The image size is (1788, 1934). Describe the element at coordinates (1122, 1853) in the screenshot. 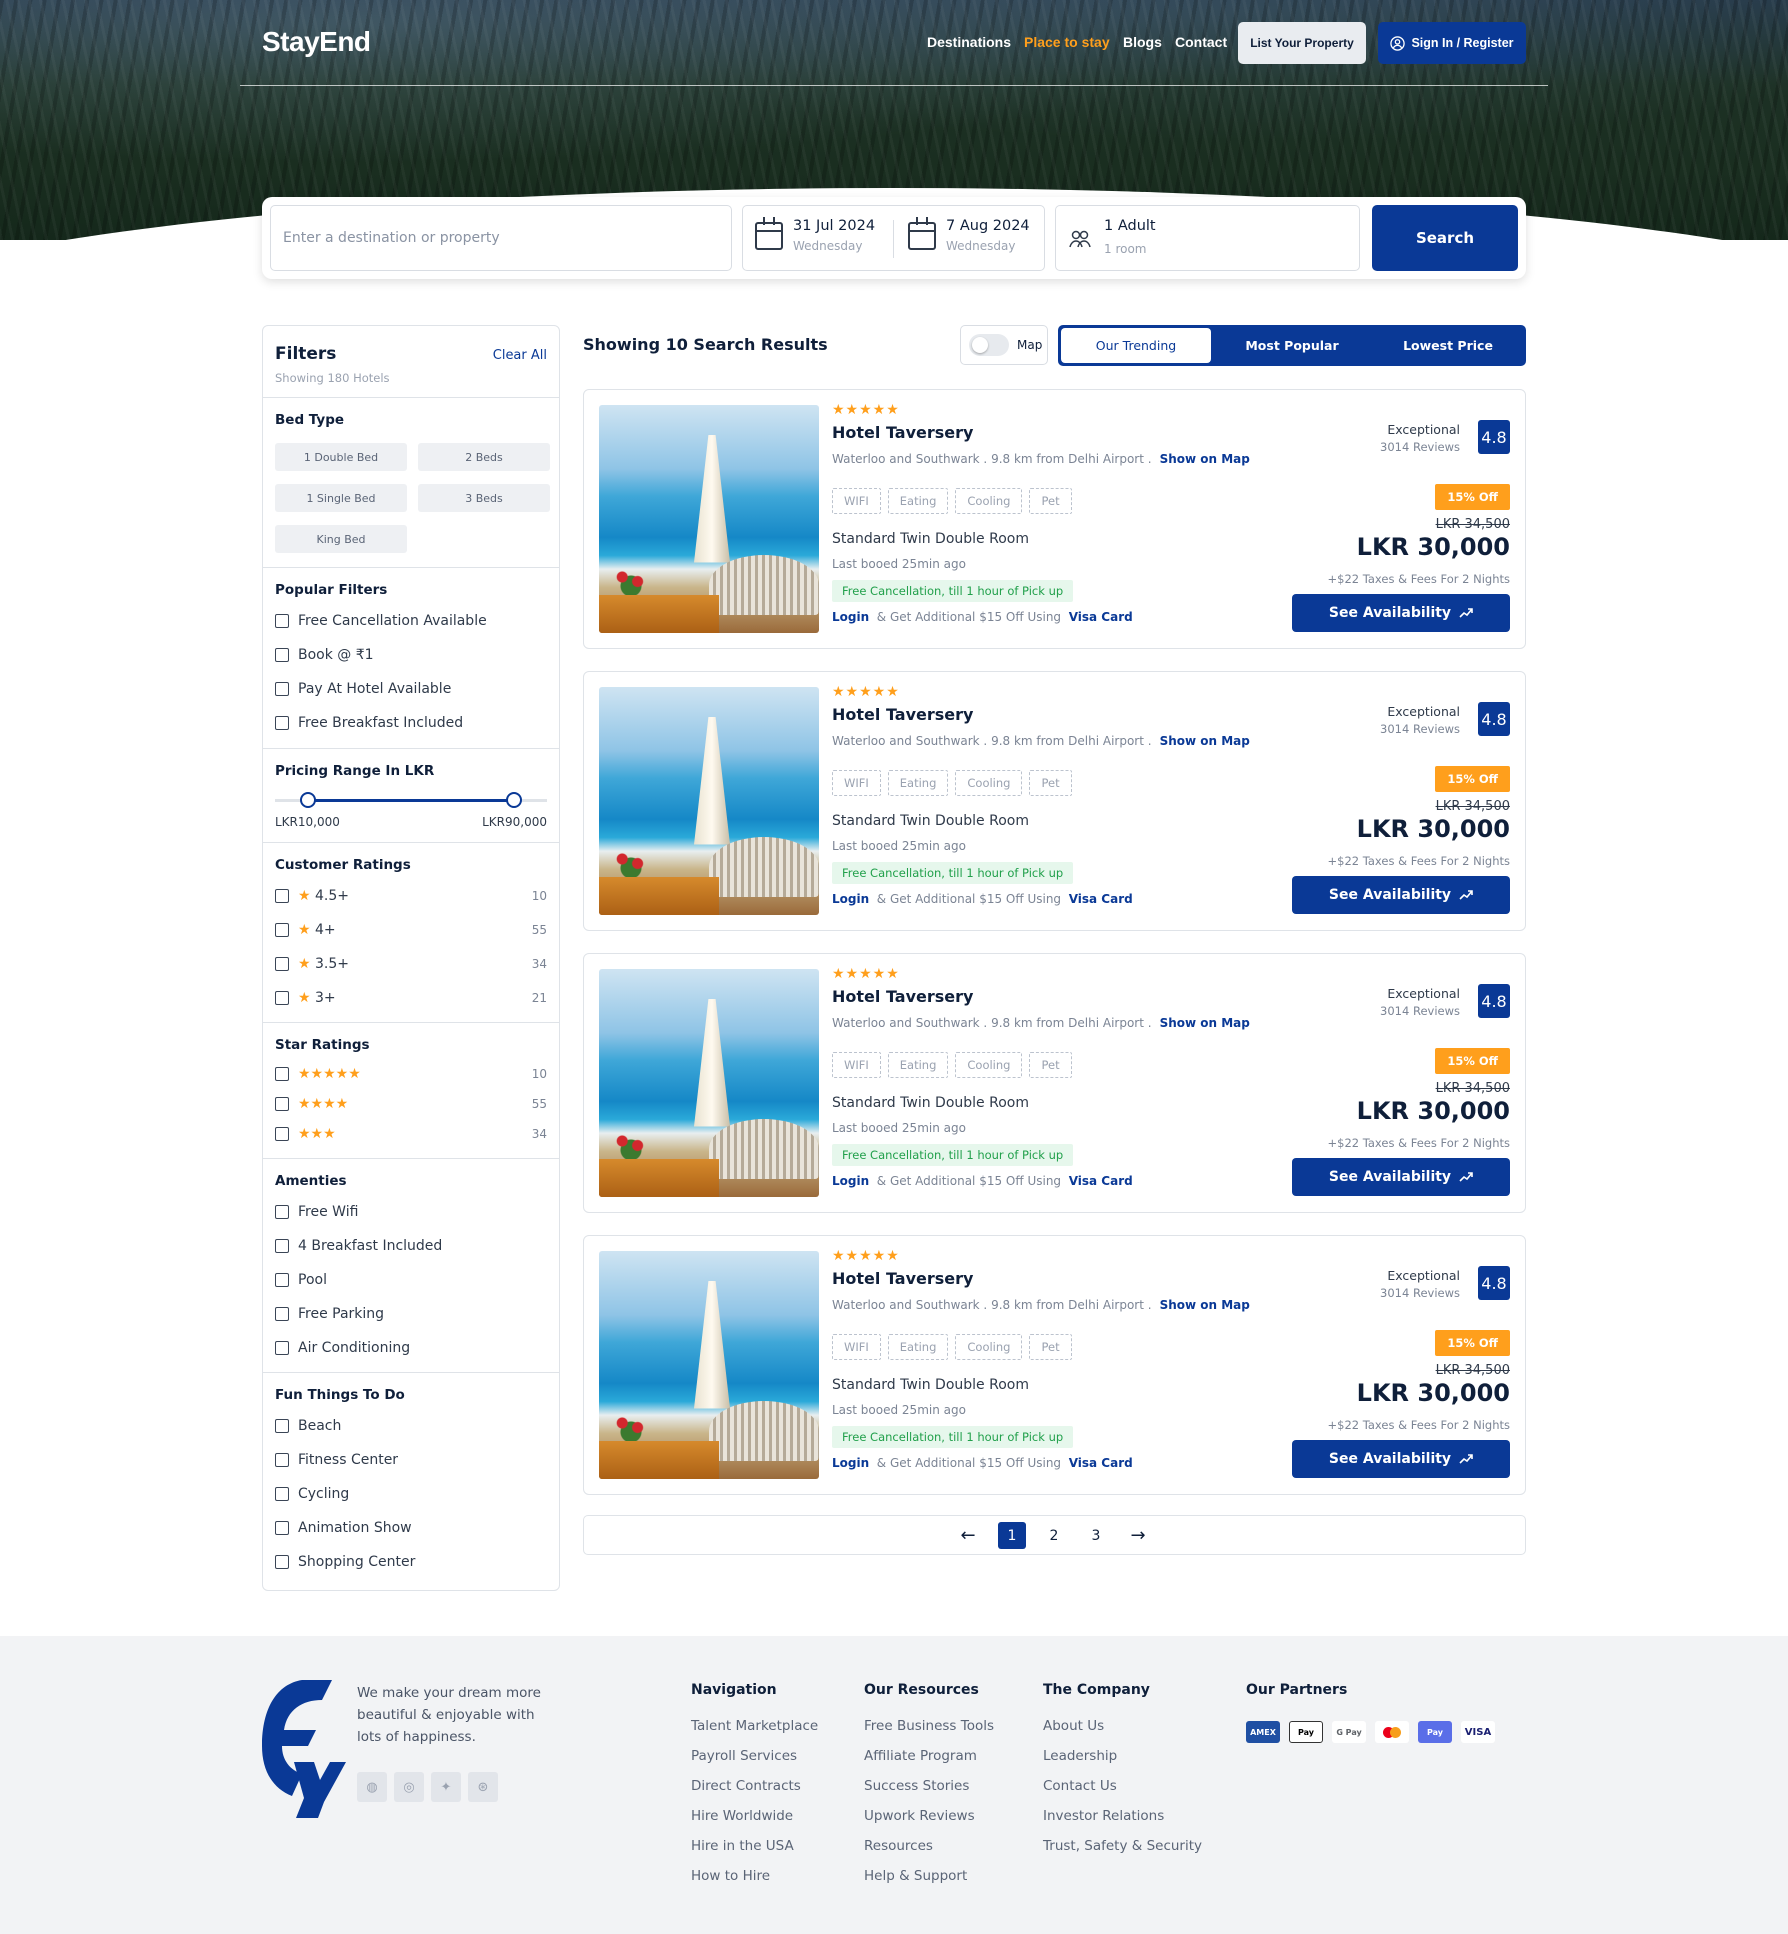

I see `footer-link: Trust, Safety & Security` at that location.